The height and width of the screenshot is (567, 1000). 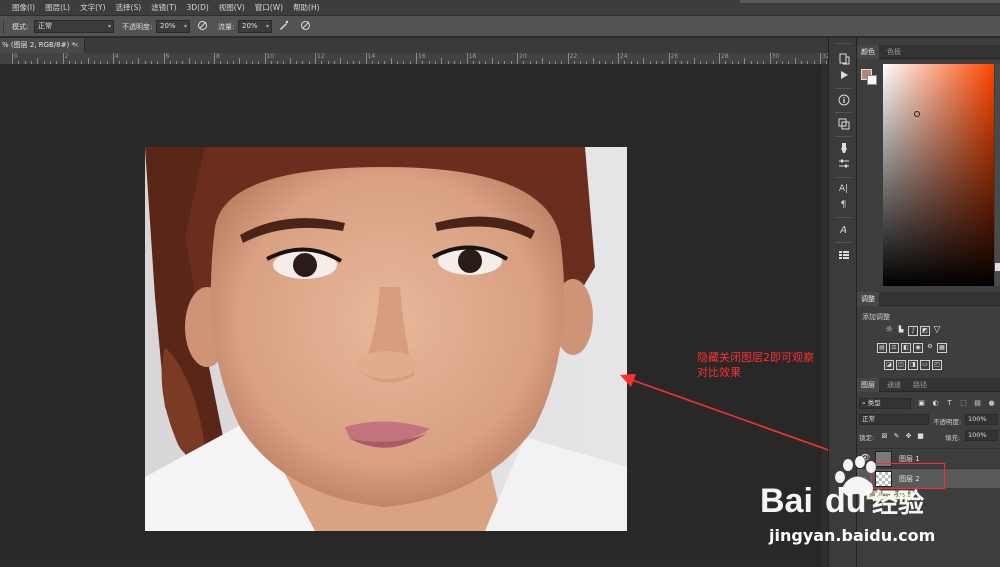 I want to click on menu-type: 文字(Y), so click(x=92, y=7).